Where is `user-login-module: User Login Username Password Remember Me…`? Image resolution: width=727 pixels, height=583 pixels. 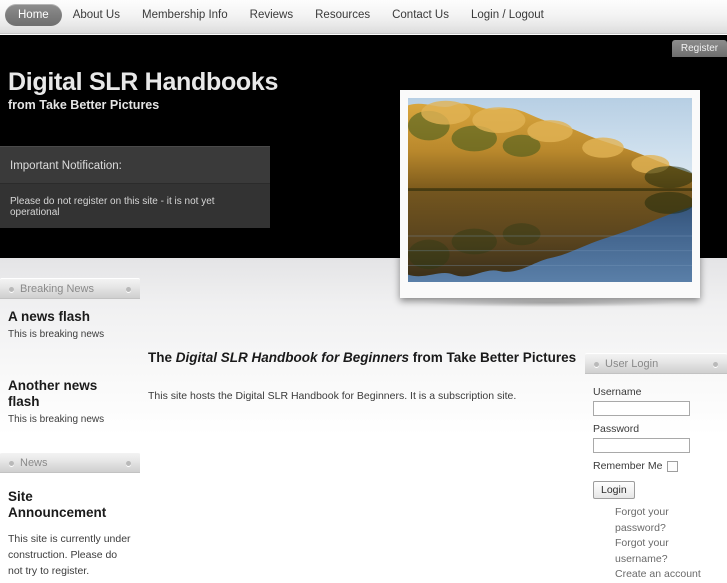
user-login-module: User Login Username Password Remember Me… is located at coordinates (656, 468).